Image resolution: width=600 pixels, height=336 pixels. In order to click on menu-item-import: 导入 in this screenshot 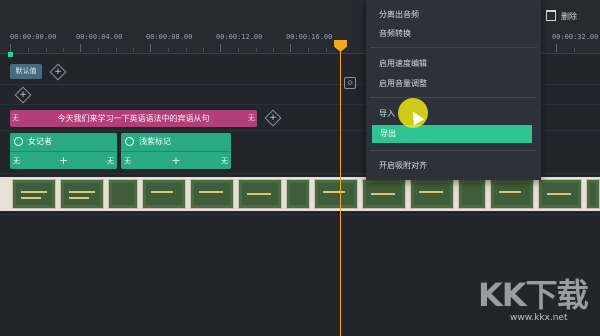, I will do `click(453, 114)`.